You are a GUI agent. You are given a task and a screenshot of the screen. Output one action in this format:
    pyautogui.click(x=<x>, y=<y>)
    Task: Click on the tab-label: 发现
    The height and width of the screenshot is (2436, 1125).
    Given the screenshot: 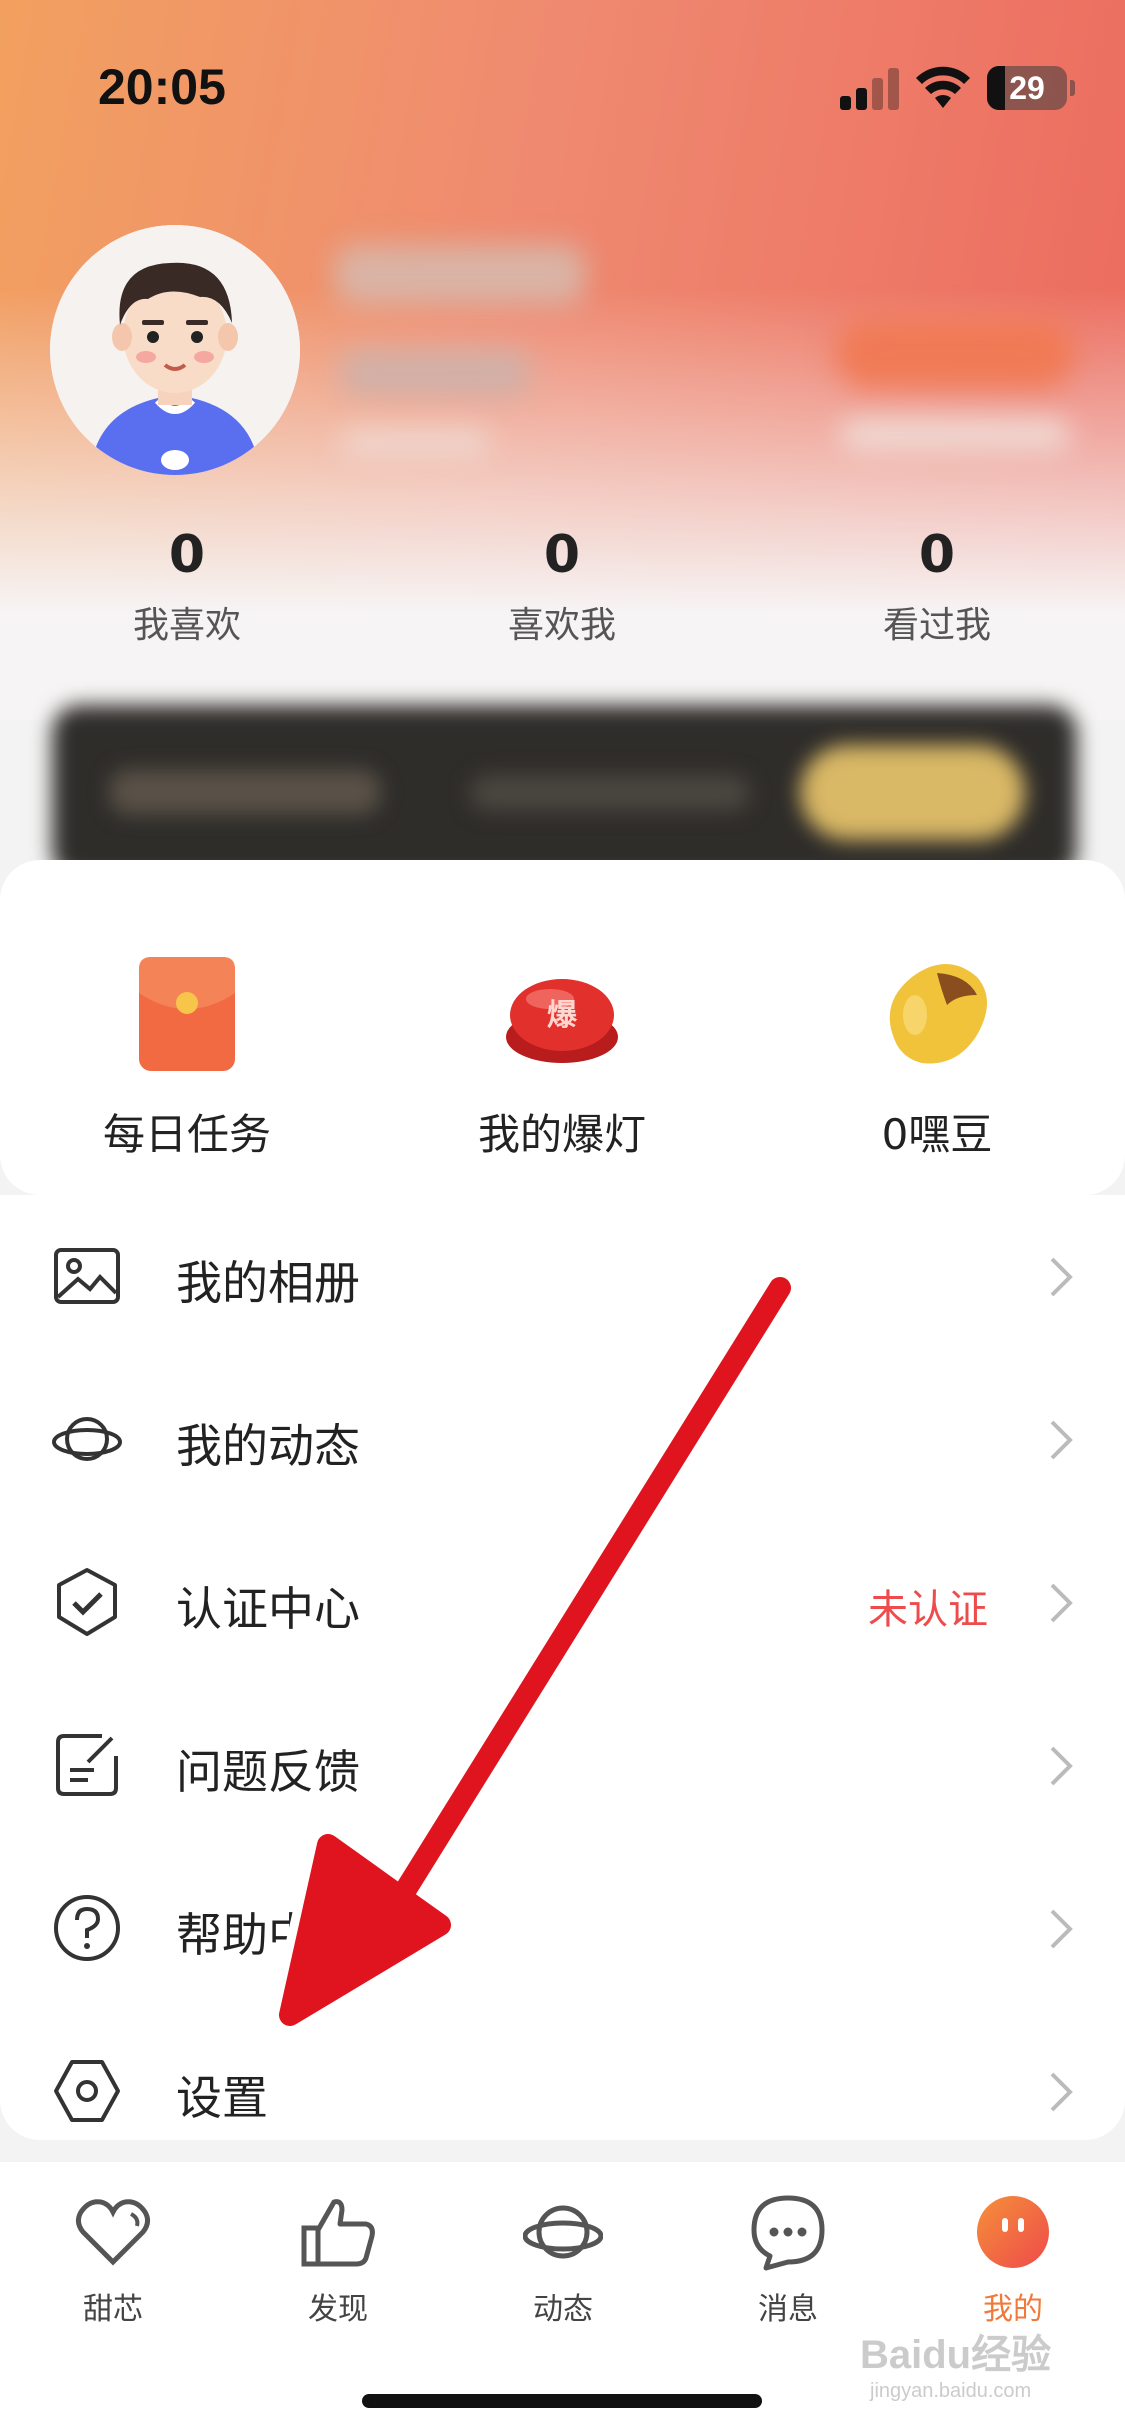 What is the action you would take?
    pyautogui.click(x=338, y=2309)
    